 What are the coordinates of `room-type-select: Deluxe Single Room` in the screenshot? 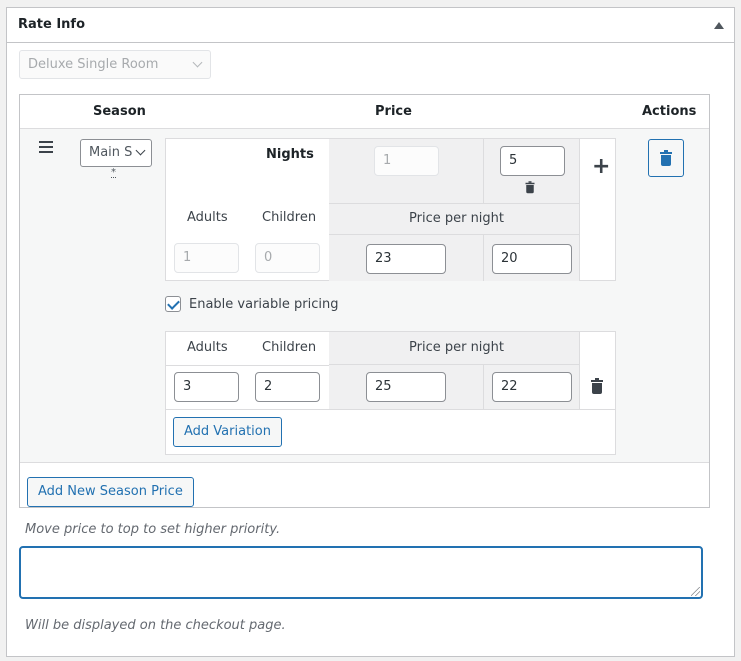 It's located at (115, 64).